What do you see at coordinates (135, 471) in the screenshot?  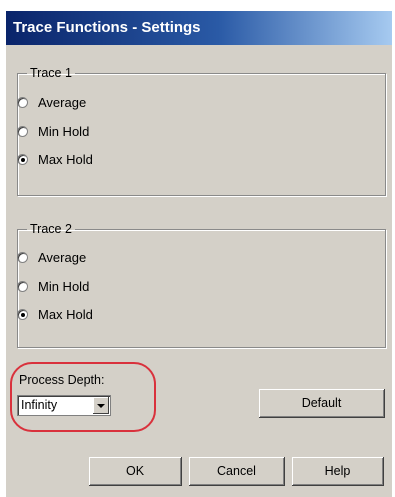 I see `ok-button: OK` at bounding box center [135, 471].